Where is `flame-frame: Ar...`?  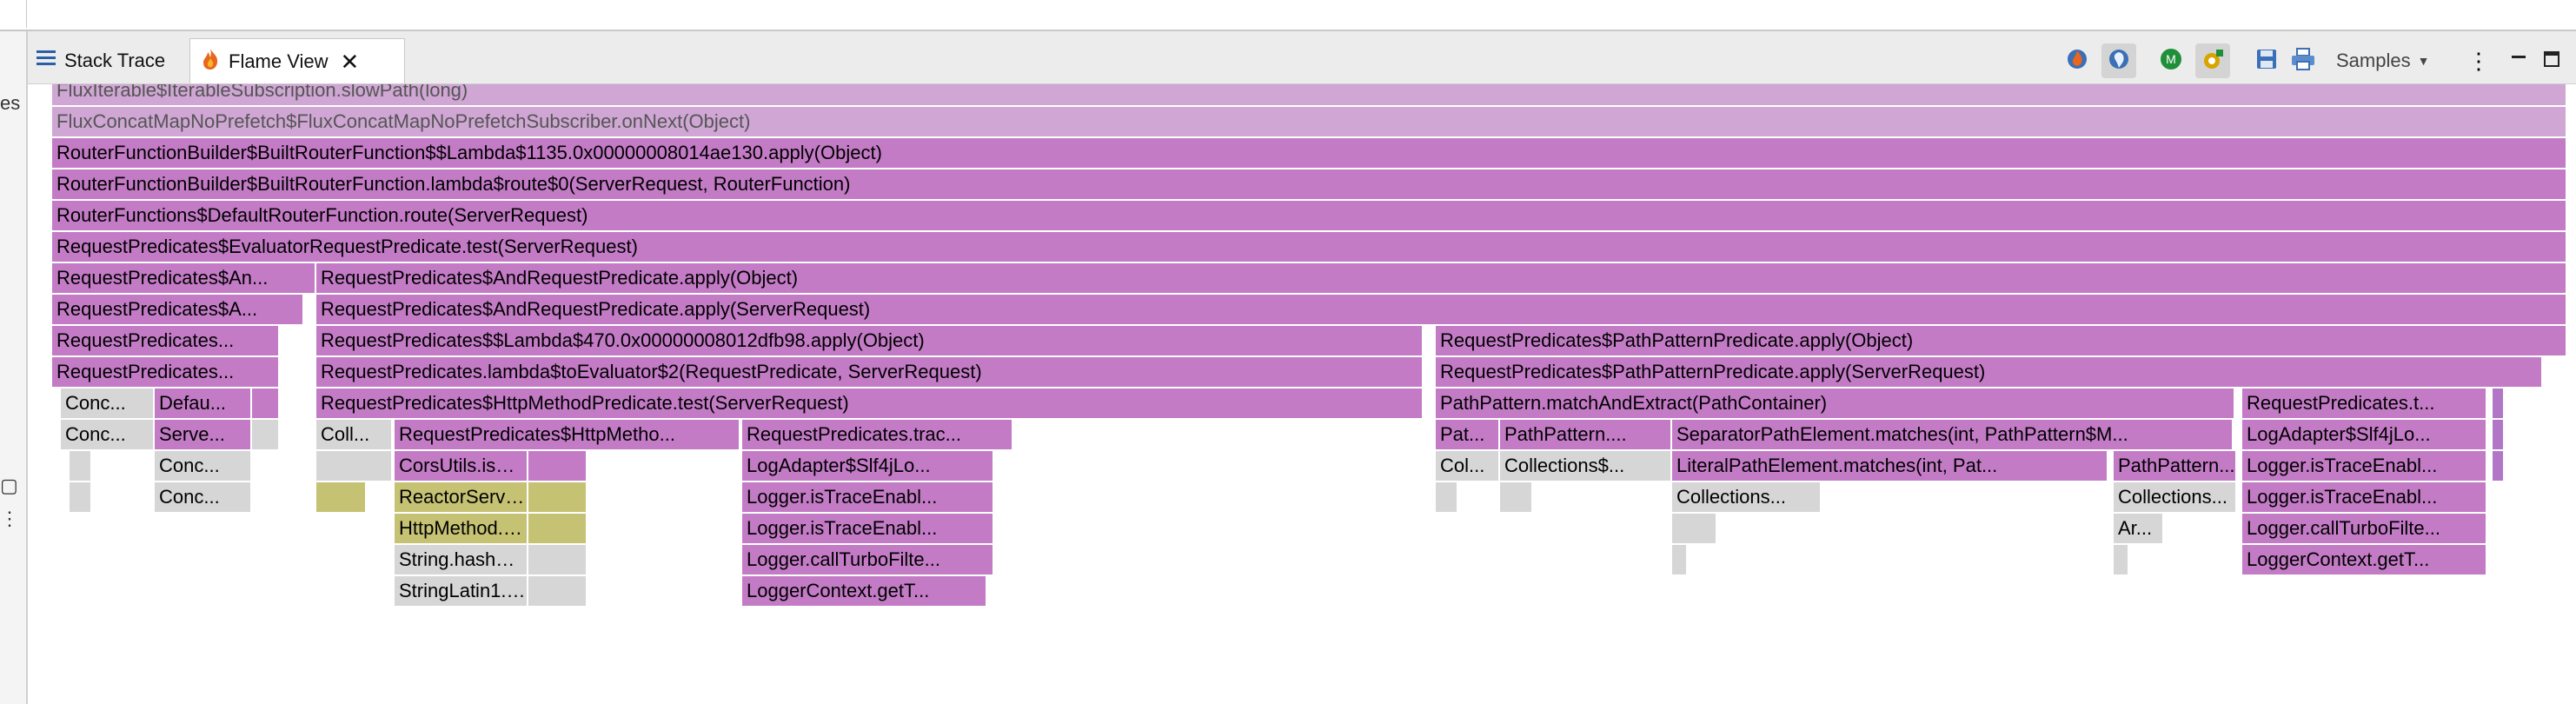
flame-frame: Ar... is located at coordinates (2138, 528).